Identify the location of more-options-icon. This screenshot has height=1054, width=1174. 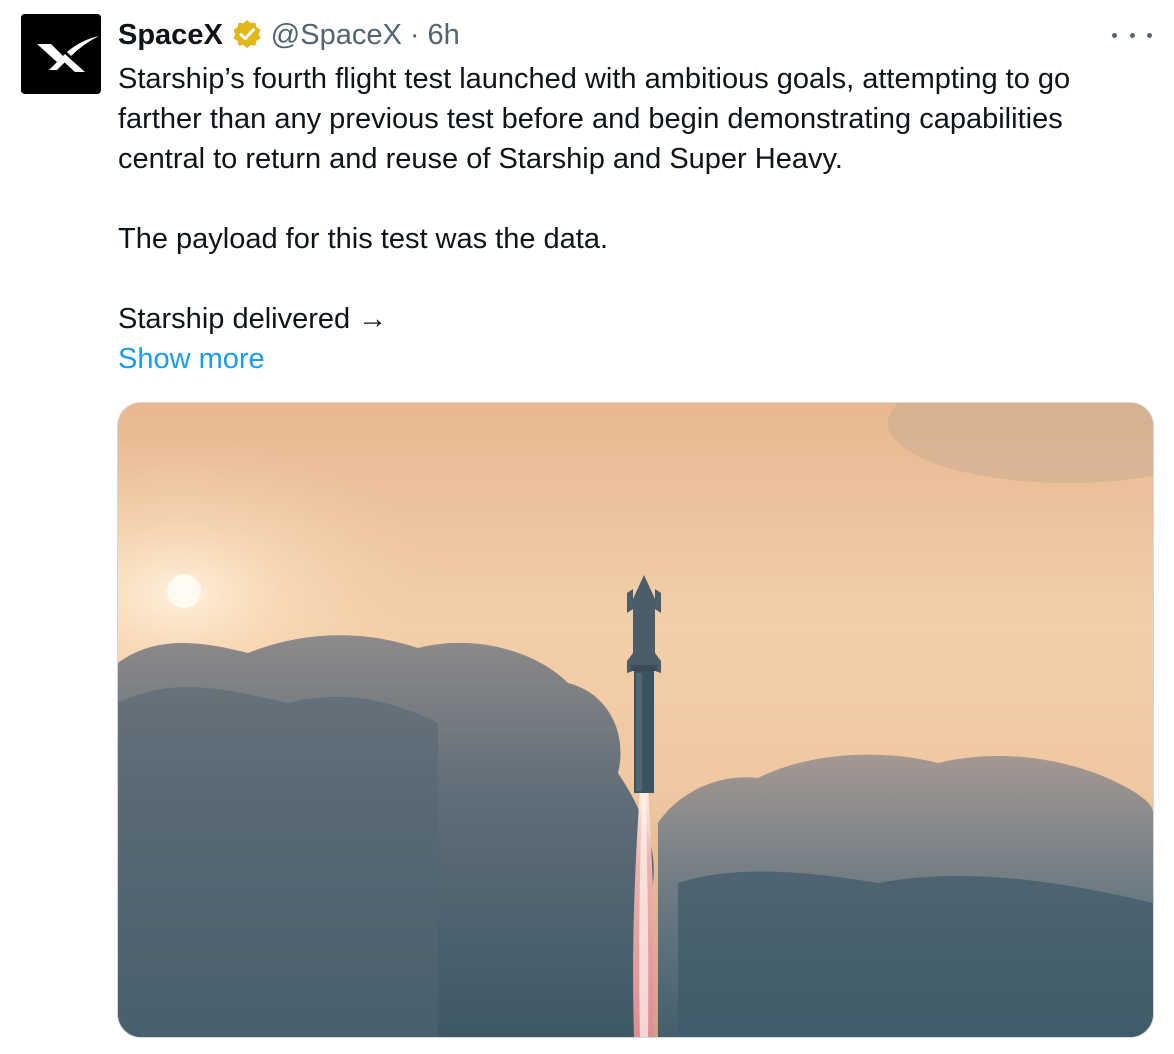
(1132, 35).